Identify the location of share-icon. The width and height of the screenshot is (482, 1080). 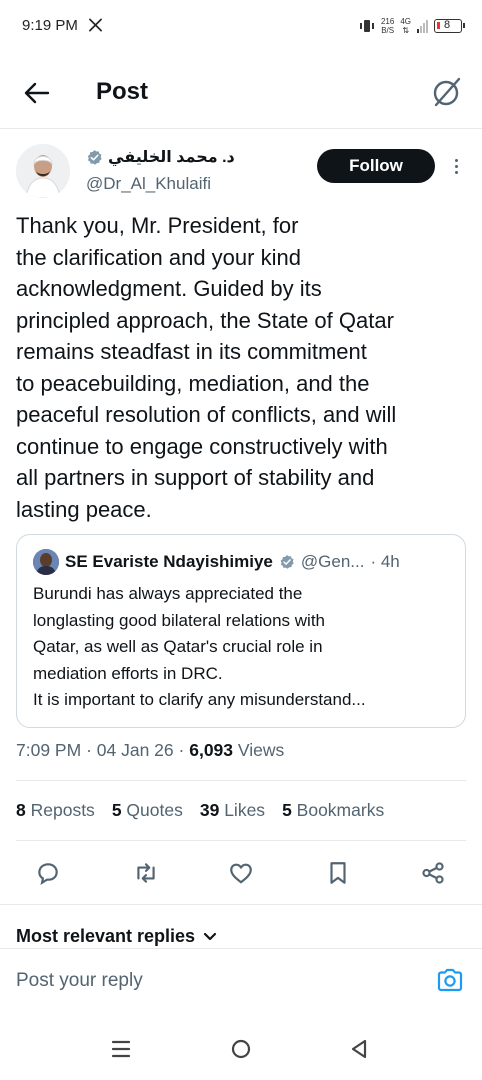
(433, 873).